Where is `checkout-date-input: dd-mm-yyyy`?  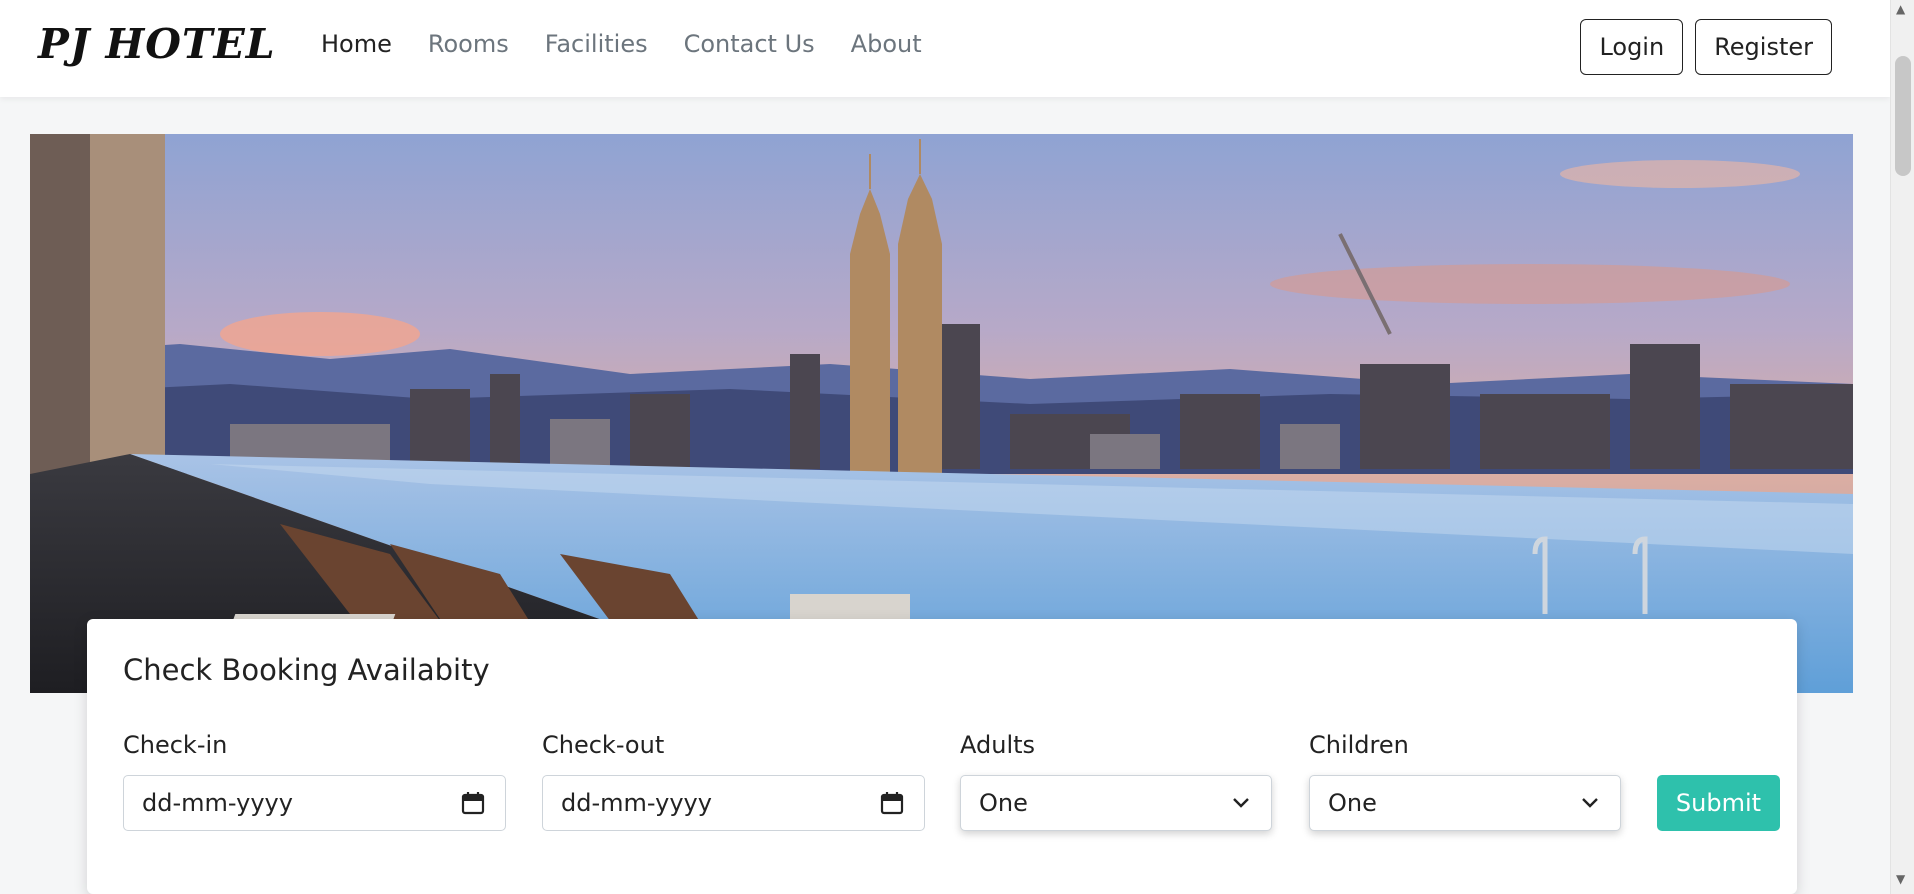
checkout-date-input: dd-mm-yyyy is located at coordinates (733, 803).